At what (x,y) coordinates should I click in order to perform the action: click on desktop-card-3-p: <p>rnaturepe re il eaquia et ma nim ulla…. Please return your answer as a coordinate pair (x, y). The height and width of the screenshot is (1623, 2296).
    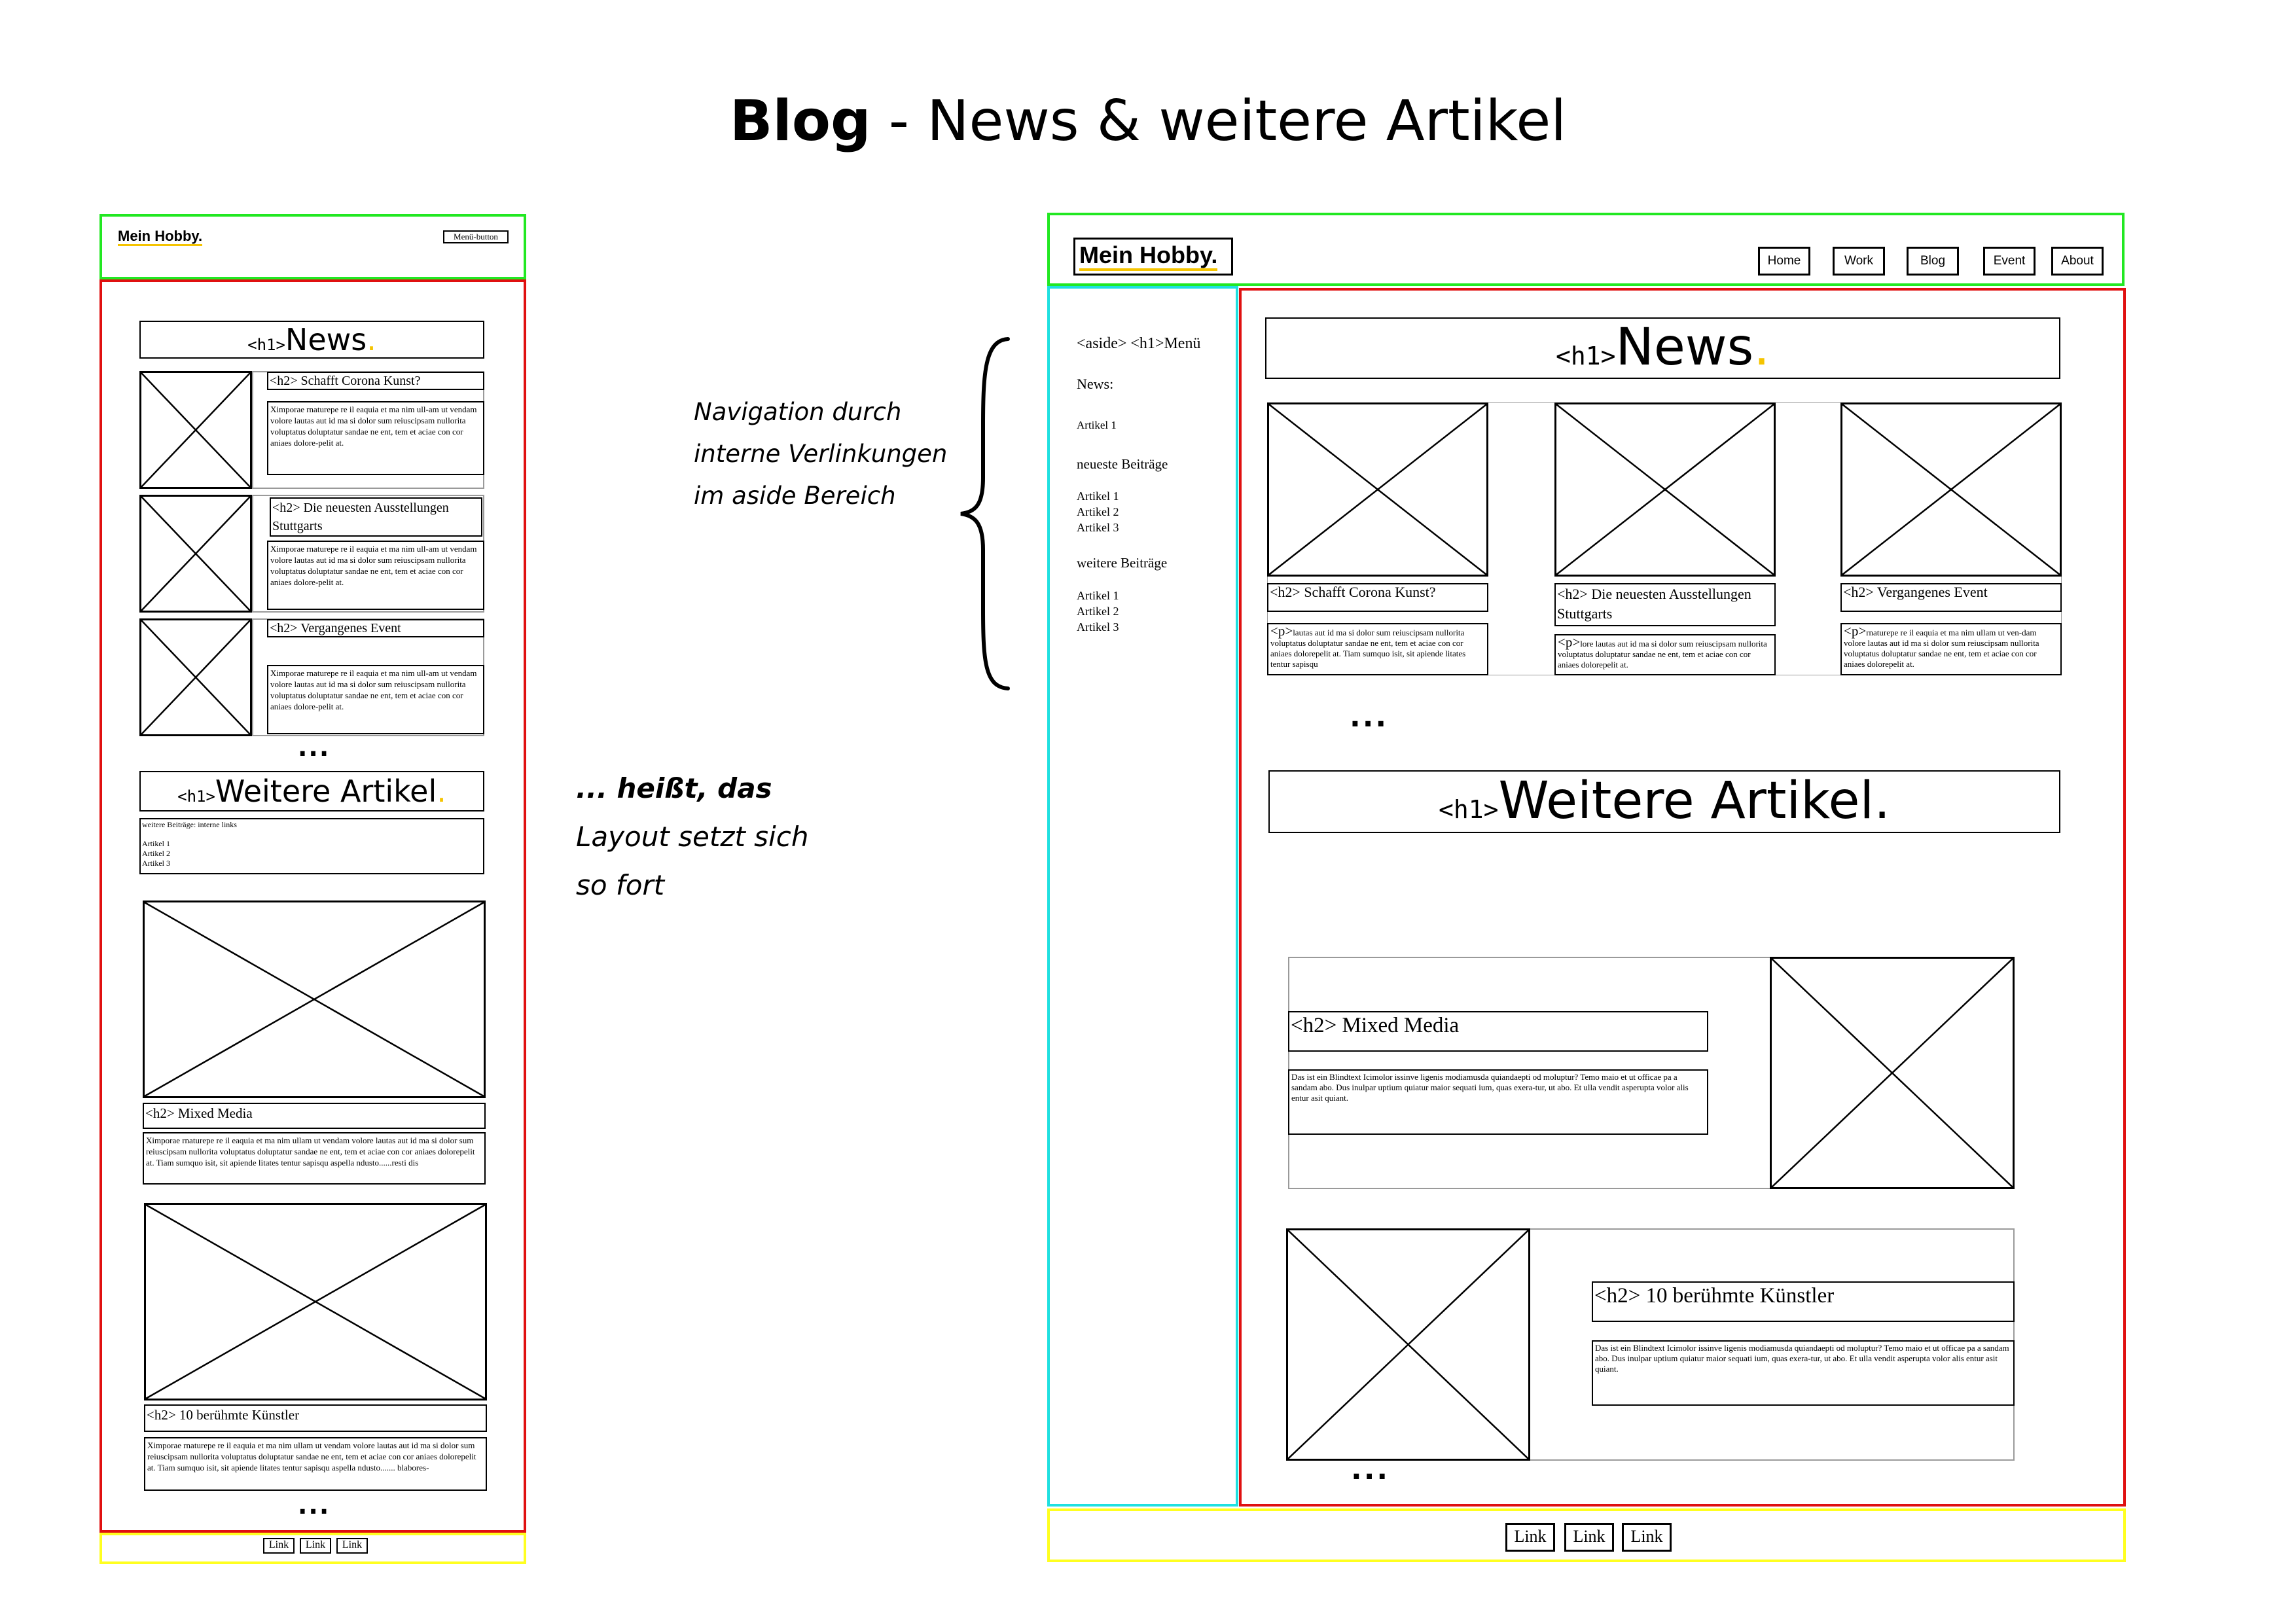
    Looking at the image, I should click on (1951, 649).